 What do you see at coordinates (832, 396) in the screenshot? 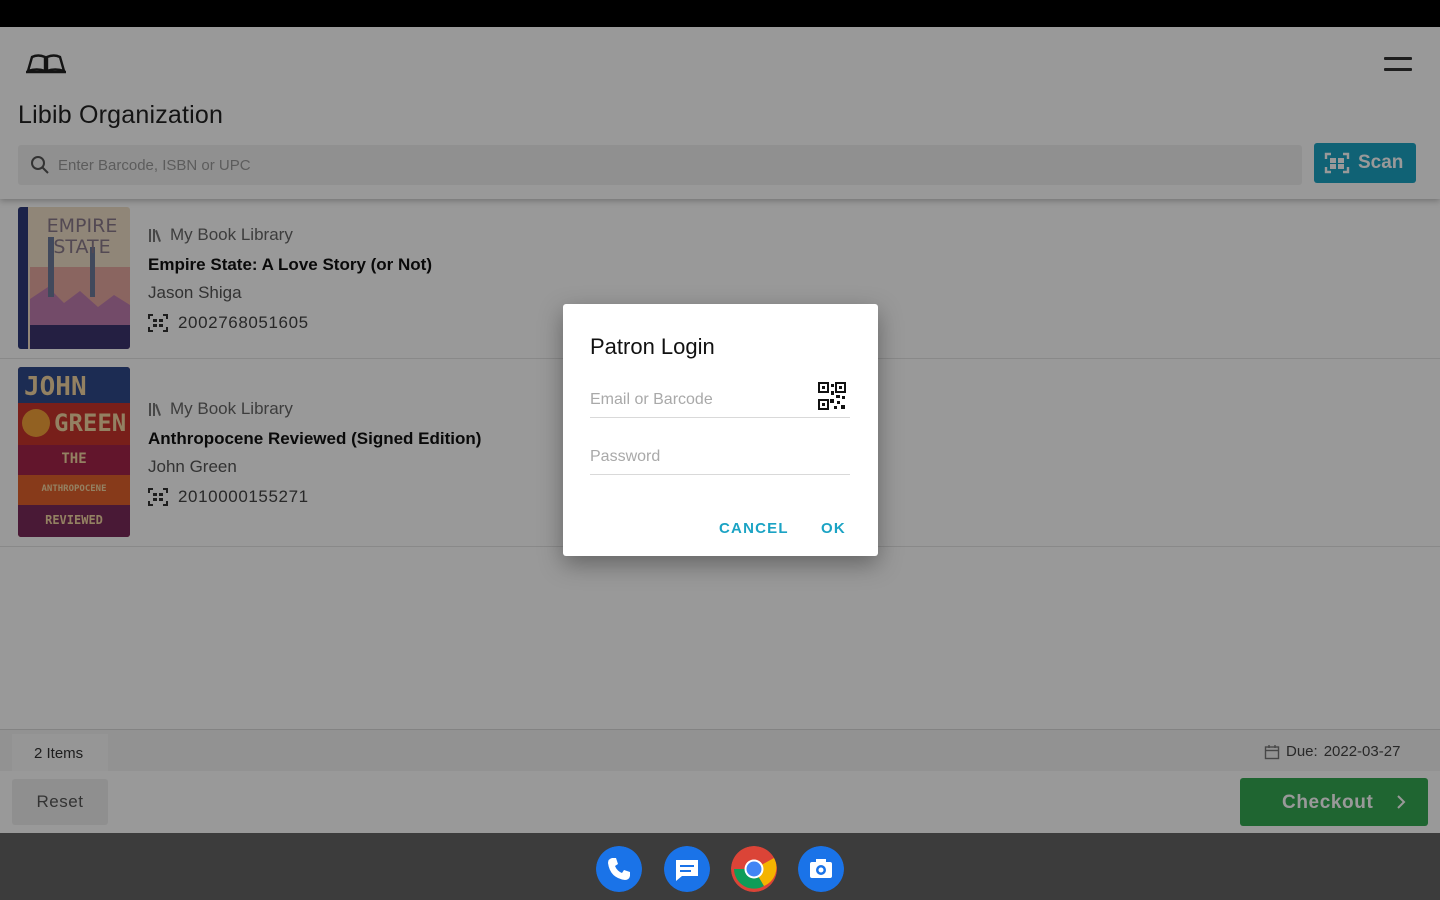
I see `qr-code-icon` at bounding box center [832, 396].